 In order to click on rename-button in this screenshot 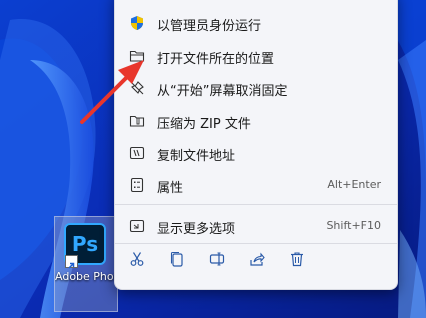, I will do `click(217, 259)`.